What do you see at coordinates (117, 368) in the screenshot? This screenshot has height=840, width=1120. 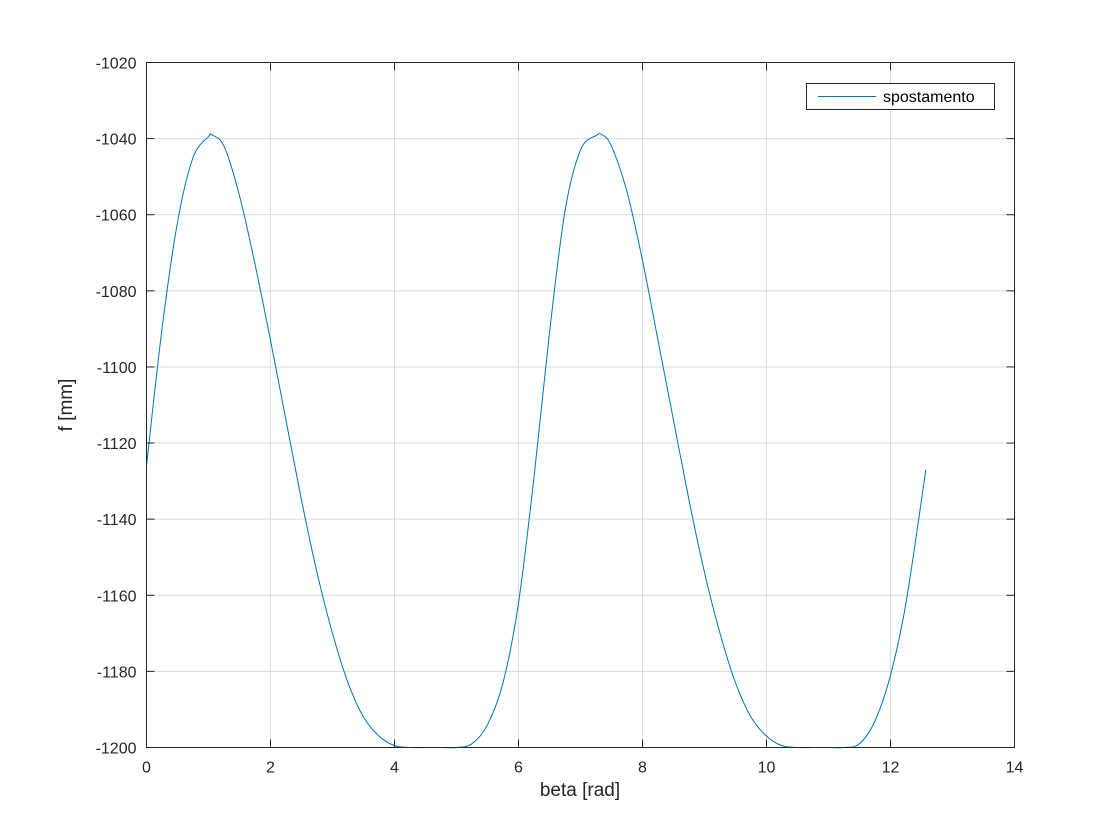 I see `y-tick-label: -1100` at bounding box center [117, 368].